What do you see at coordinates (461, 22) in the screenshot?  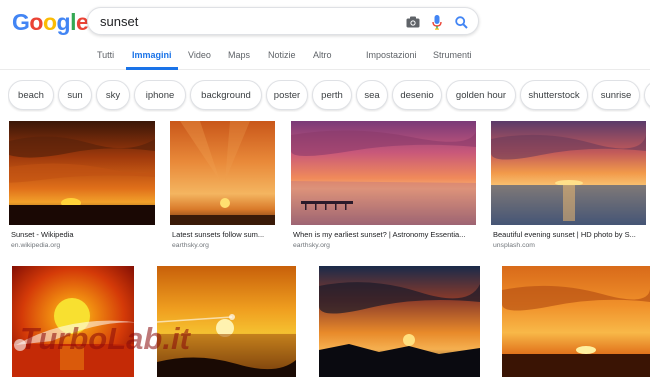 I see `search-icon` at bounding box center [461, 22].